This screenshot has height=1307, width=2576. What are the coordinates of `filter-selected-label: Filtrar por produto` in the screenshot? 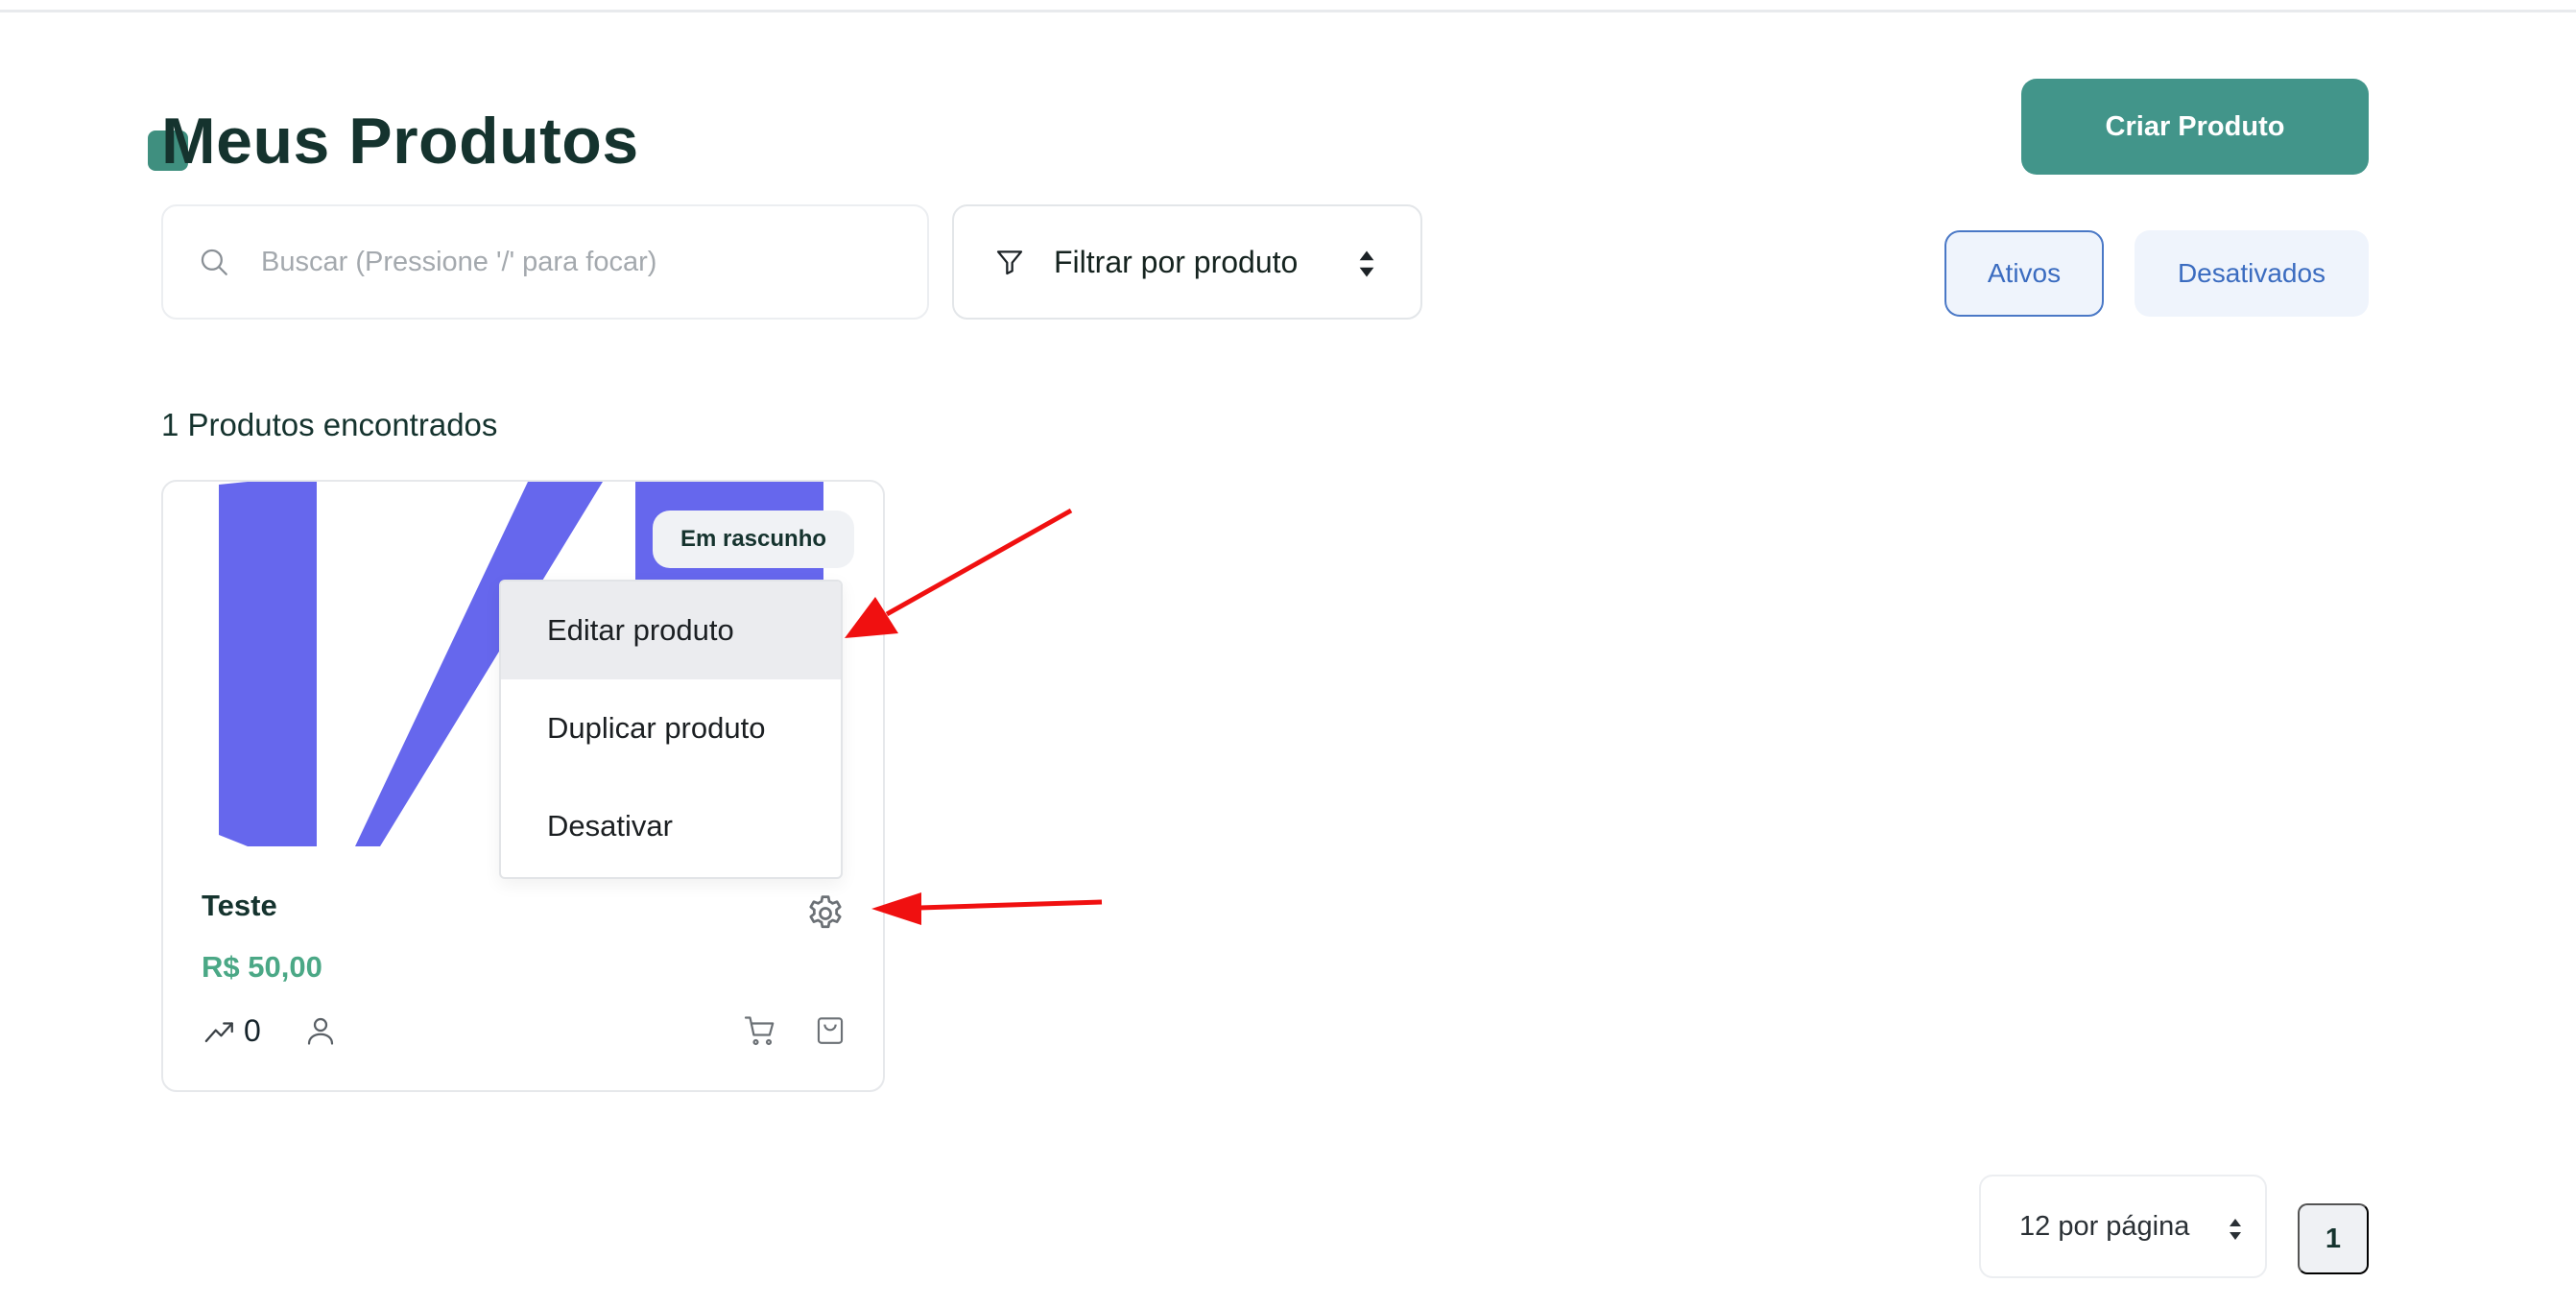 It's located at (1176, 261).